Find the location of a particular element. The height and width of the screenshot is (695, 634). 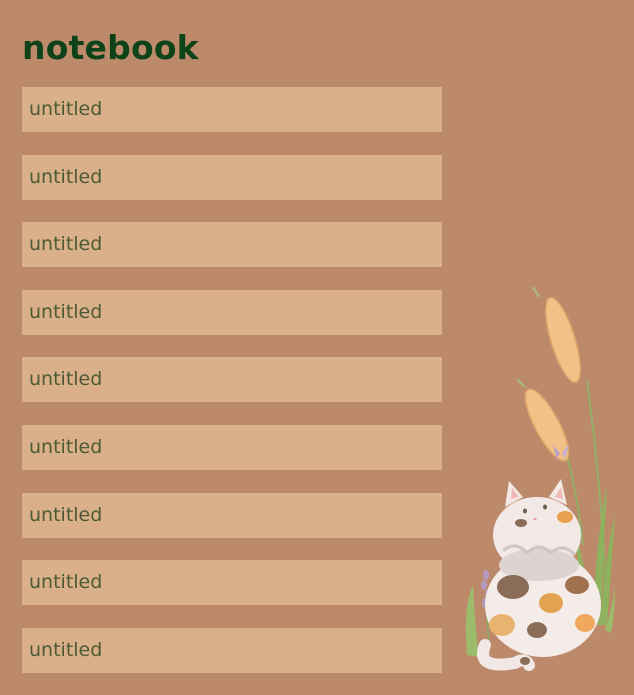

calico-cat-illustration is located at coordinates (540, 478).